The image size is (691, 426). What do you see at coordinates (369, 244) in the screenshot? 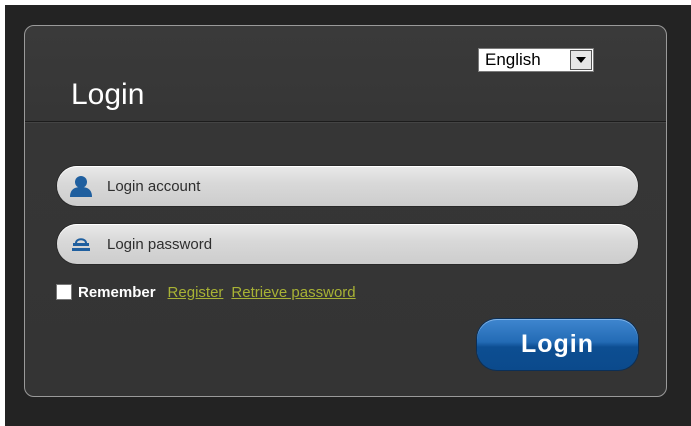
I see `password-input` at bounding box center [369, 244].